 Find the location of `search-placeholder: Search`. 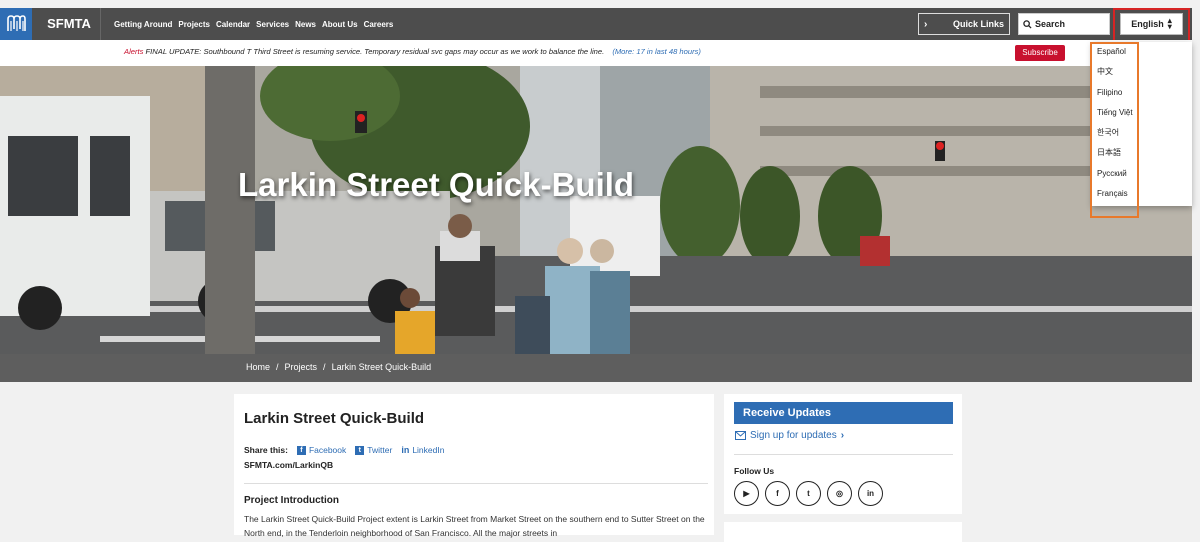

search-placeholder: Search is located at coordinates (1050, 24).